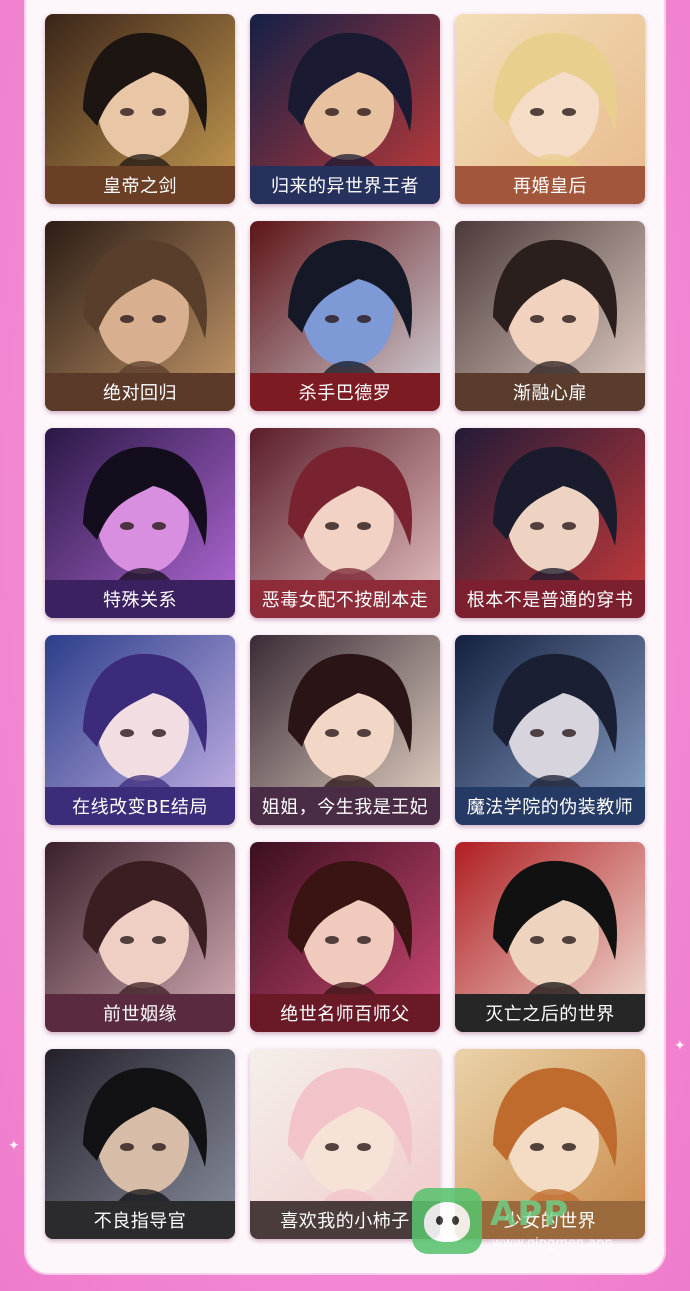 Image resolution: width=690 pixels, height=1291 pixels. Describe the element at coordinates (345, 730) in the screenshot. I see `comic-card: 姐姐，今生我是王妃` at that location.